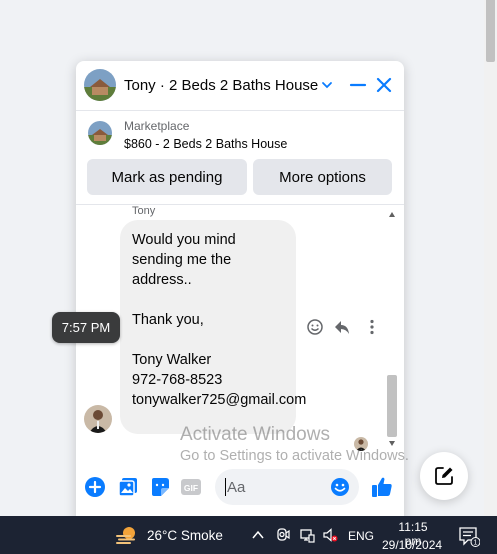  I want to click on activate-windows-title: Activate Windows, so click(255, 434).